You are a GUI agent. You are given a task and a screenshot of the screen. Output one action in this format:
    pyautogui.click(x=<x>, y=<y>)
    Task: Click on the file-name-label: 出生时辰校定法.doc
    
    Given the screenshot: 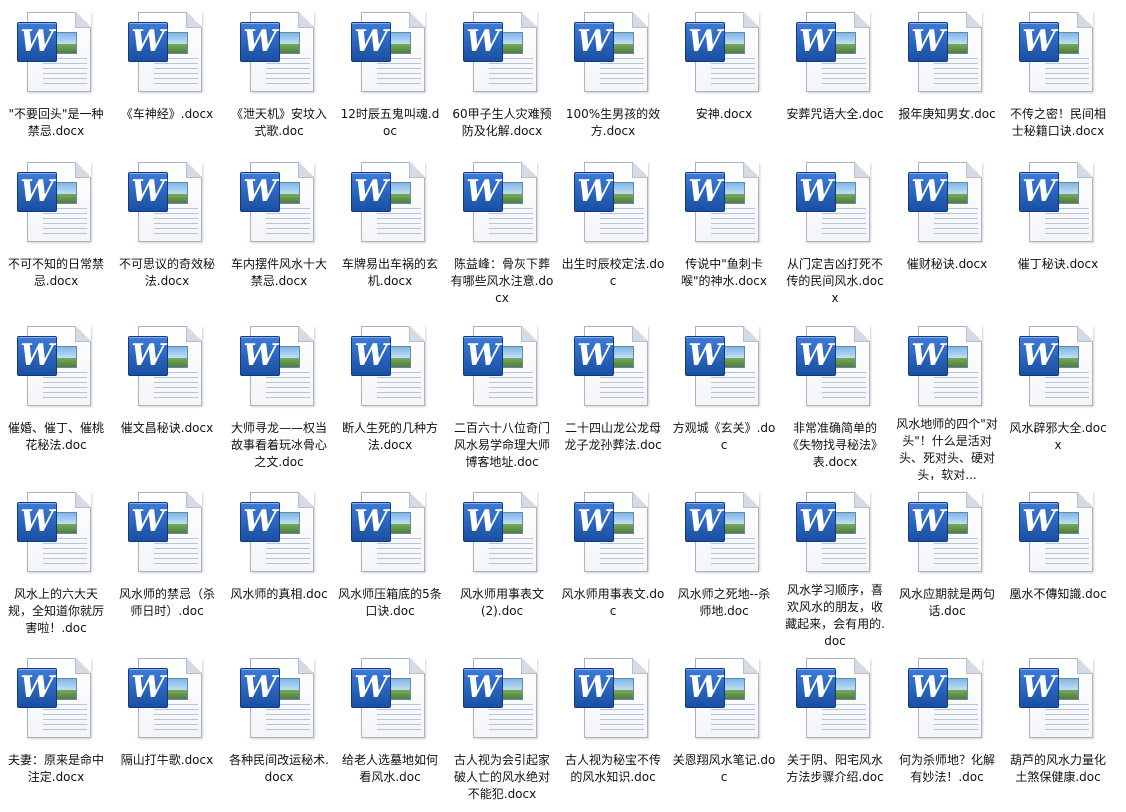 What is the action you would take?
    pyautogui.click(x=613, y=272)
    